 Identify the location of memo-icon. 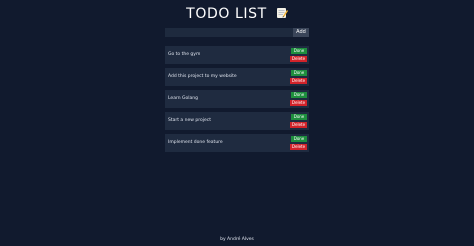
(282, 13).